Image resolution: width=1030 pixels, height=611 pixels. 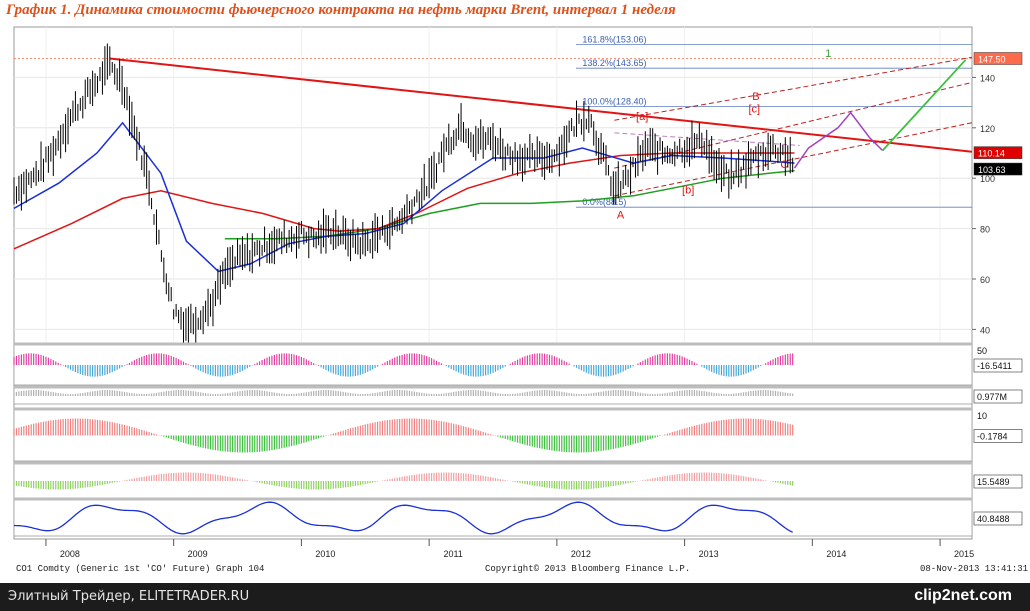 I want to click on fib-label: 161.8%(153.06), so click(x=614, y=39).